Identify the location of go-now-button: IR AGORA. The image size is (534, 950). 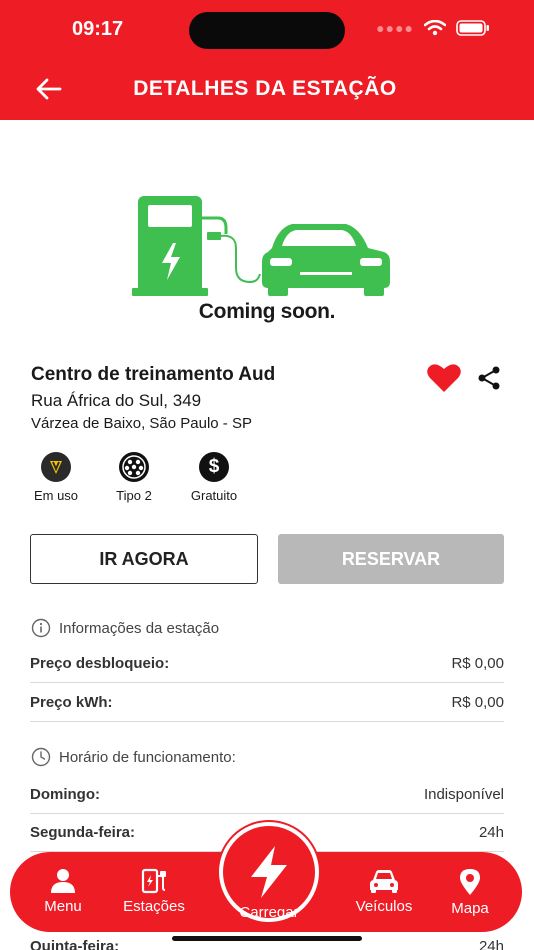
(144, 559).